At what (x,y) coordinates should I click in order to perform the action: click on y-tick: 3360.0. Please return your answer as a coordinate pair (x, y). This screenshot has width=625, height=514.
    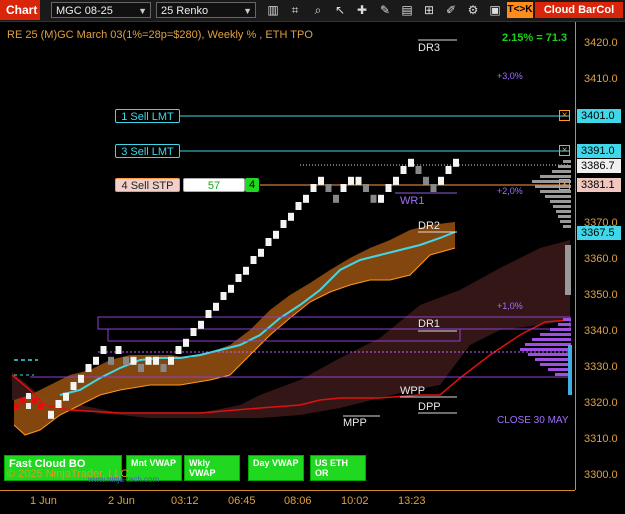
    Looking at the image, I should click on (601, 258).